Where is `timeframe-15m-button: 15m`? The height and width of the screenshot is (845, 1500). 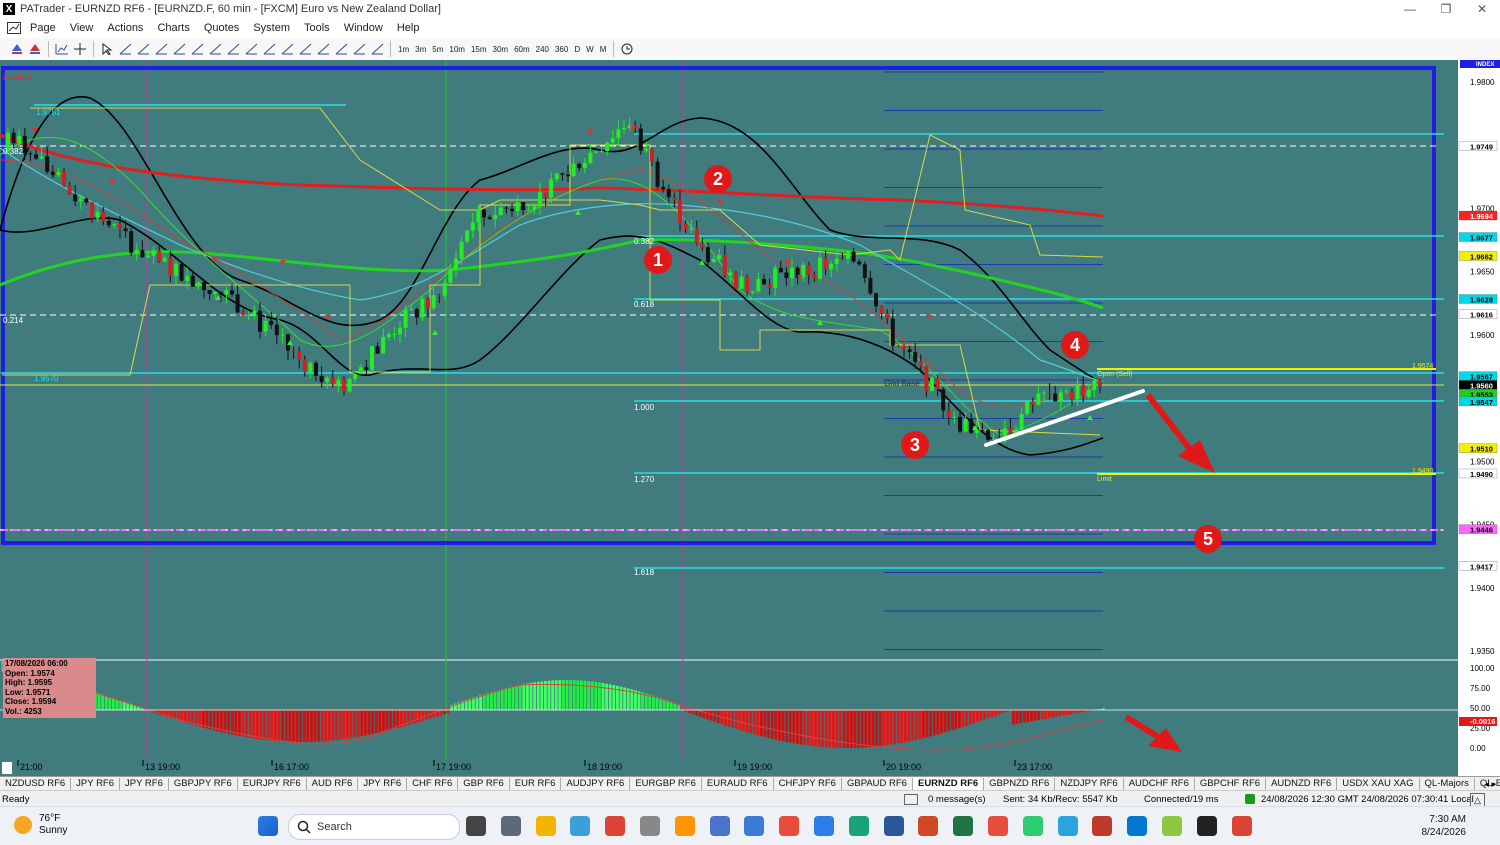 timeframe-15m-button: 15m is located at coordinates (479, 49).